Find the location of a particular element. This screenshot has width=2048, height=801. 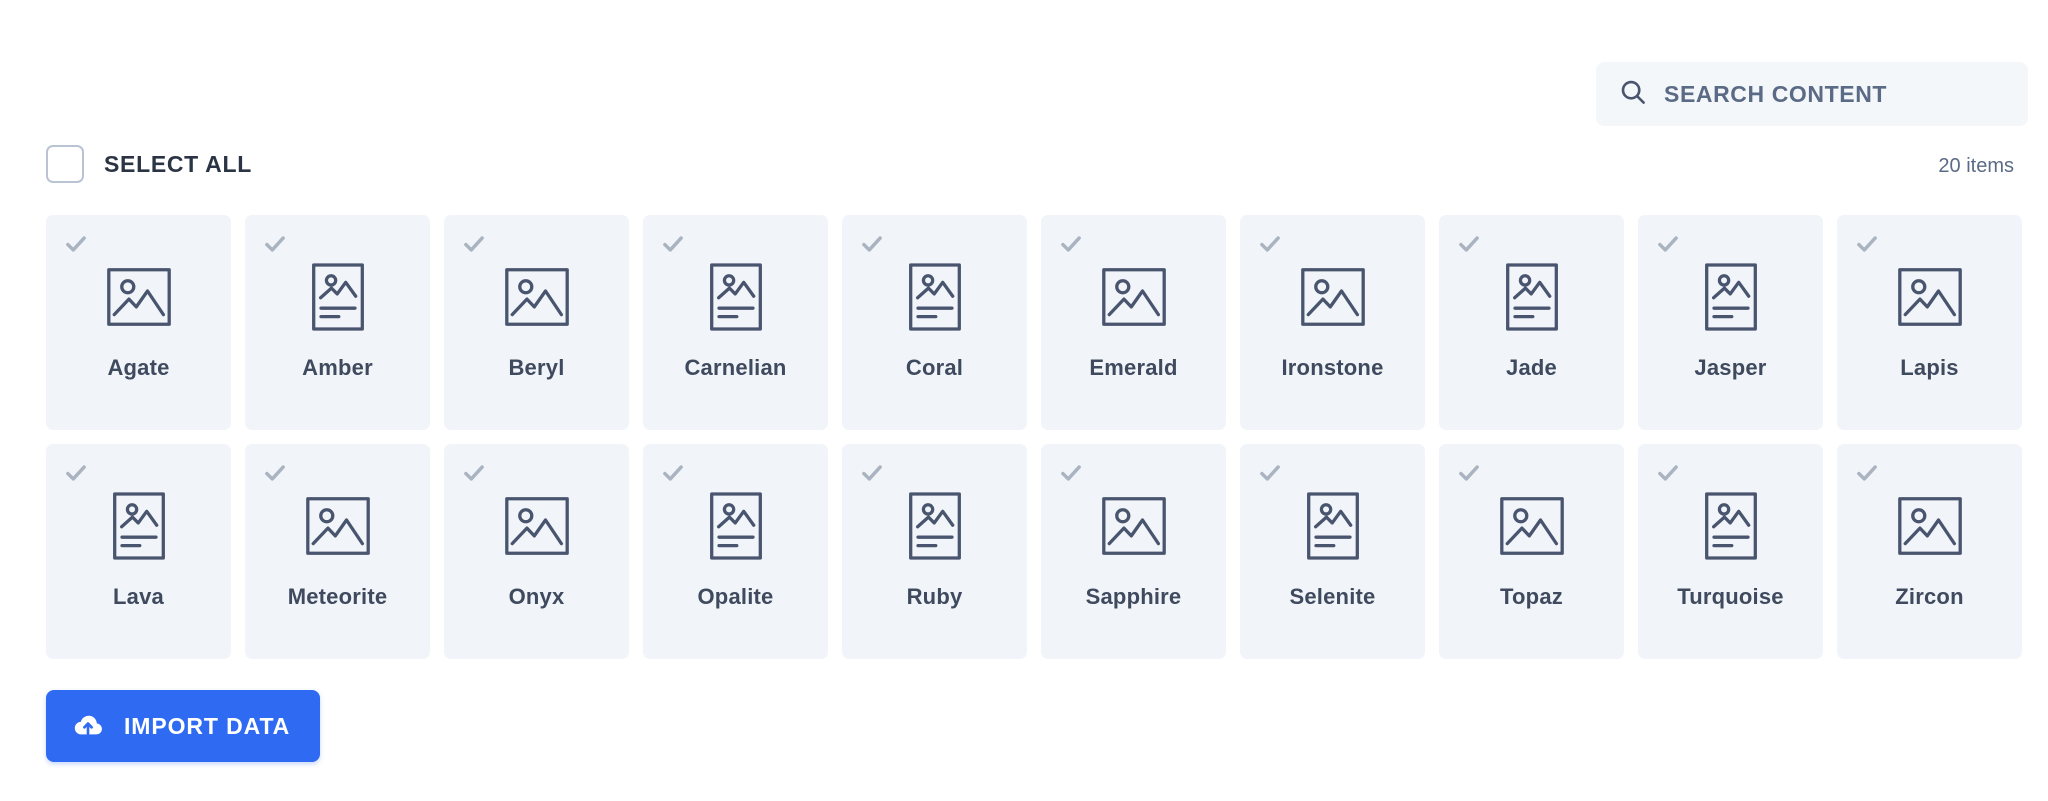

content-card-label: Lava is located at coordinates (138, 596).